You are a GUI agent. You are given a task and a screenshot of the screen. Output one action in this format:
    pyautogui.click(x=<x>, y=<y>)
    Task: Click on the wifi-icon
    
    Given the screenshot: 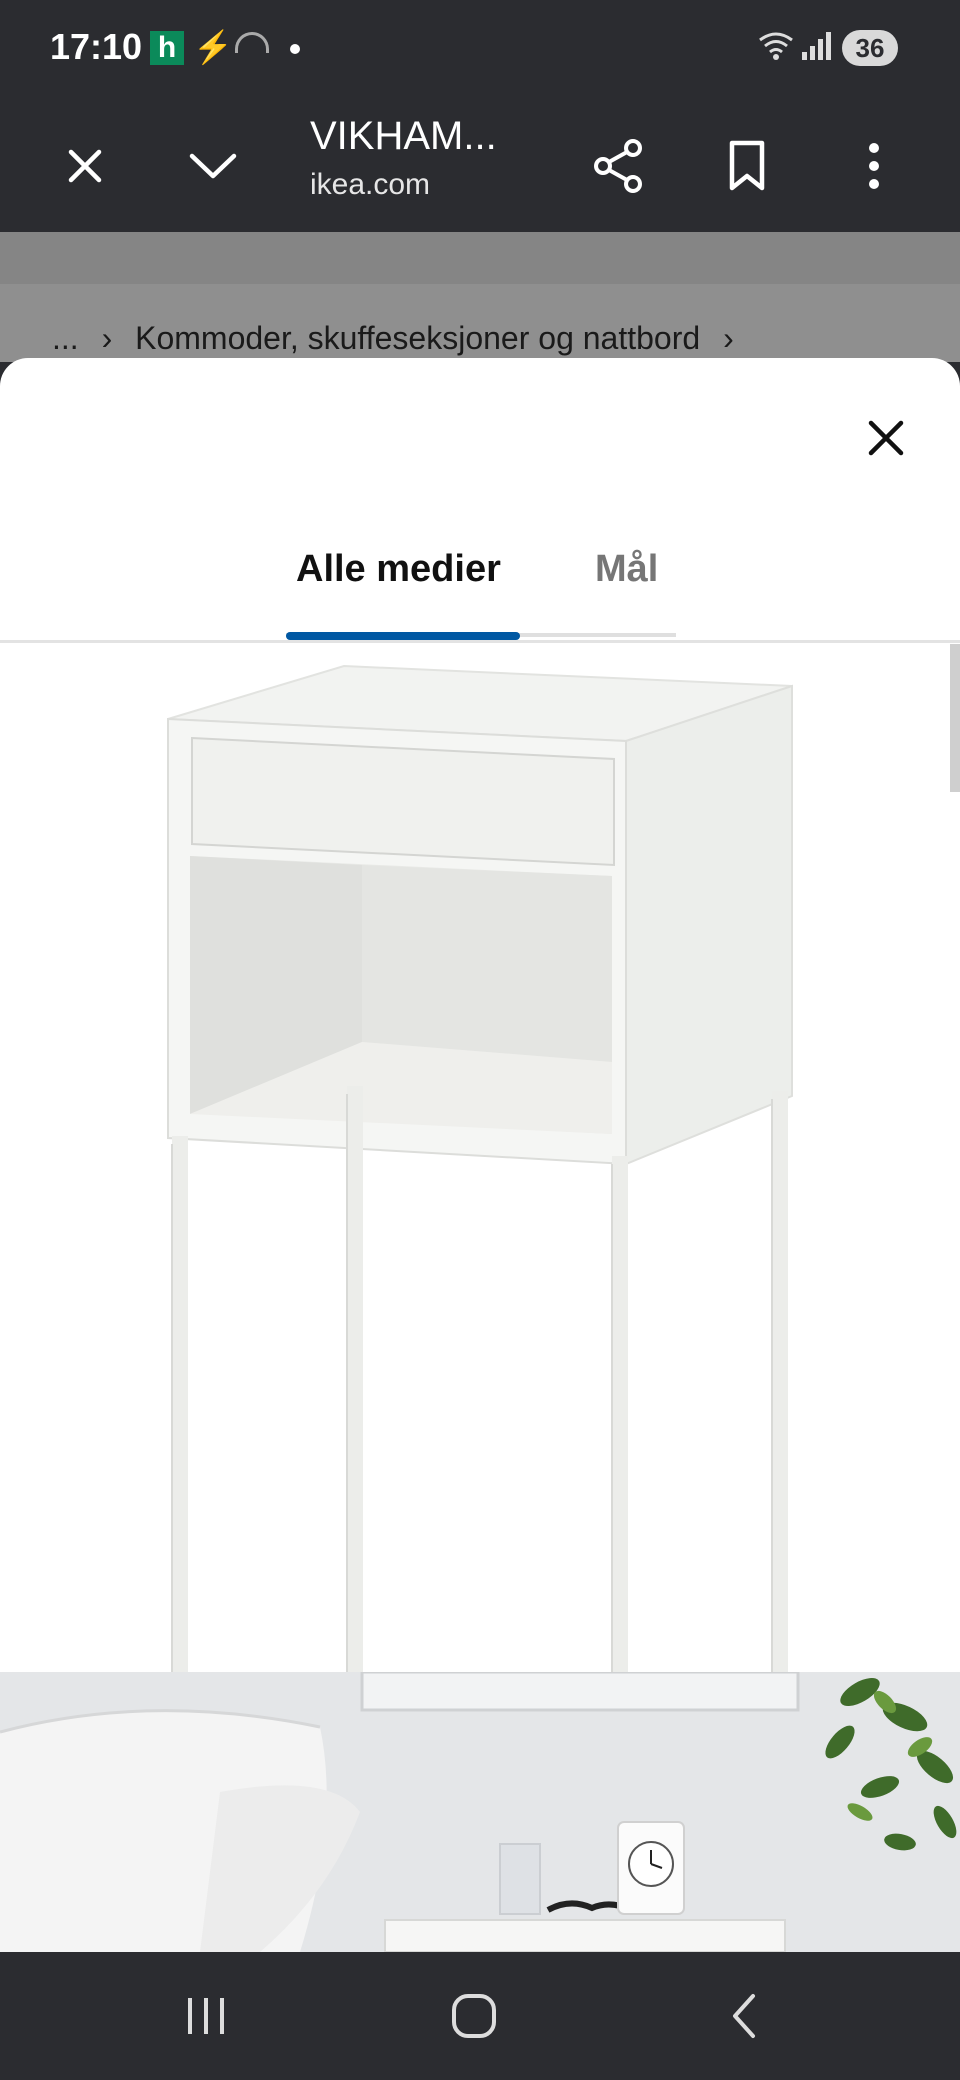 What is the action you would take?
    pyautogui.click(x=776, y=50)
    